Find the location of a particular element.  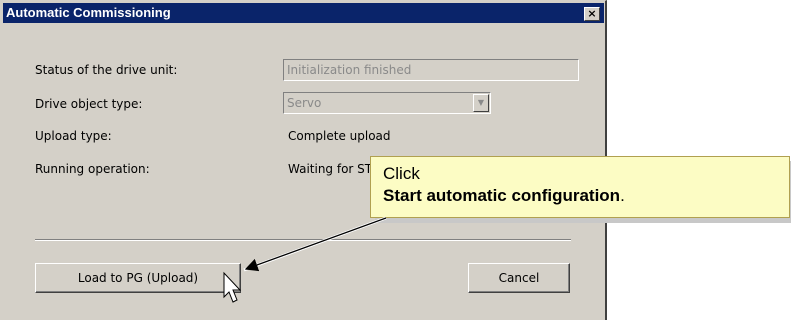

callout-pointer-overlay is located at coordinates (305, 259).